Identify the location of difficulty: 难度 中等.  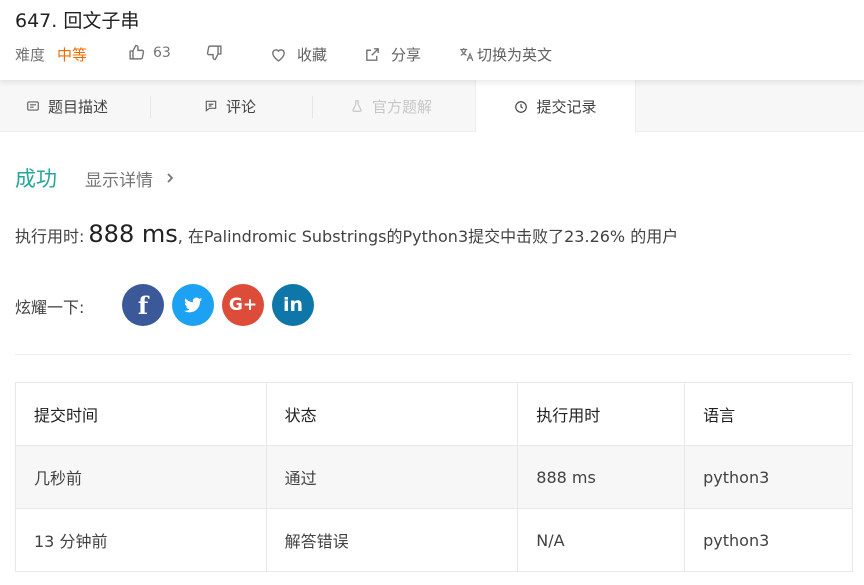
(51, 54).